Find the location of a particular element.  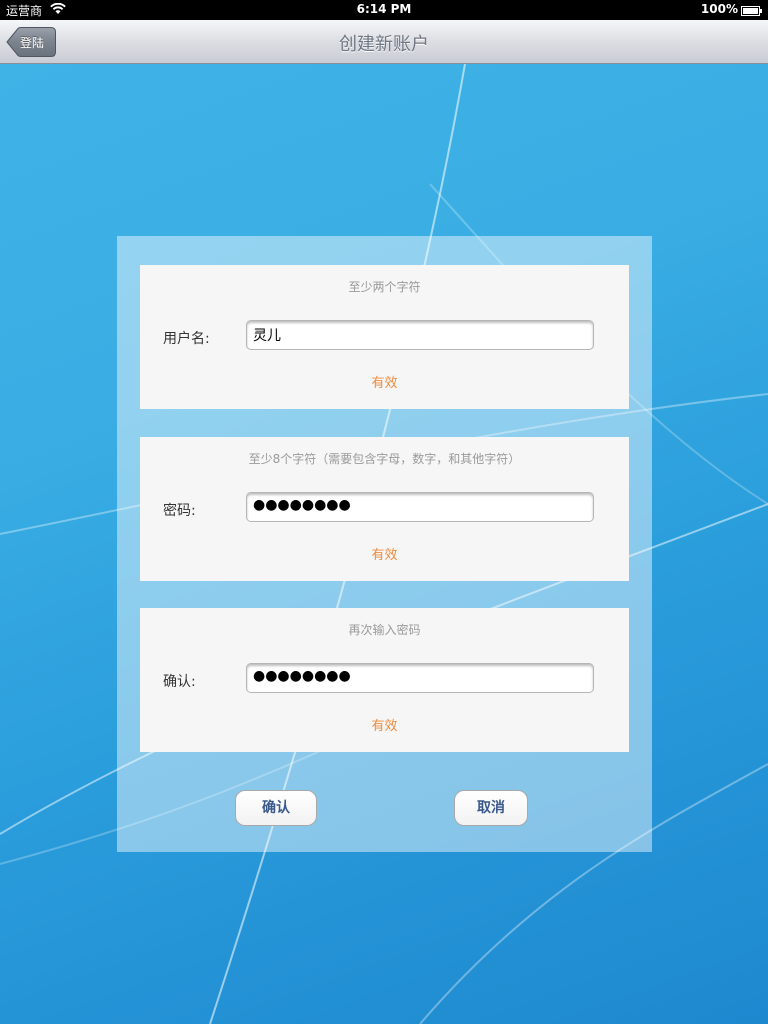

confirm-password-label: 确认: is located at coordinates (179, 682).